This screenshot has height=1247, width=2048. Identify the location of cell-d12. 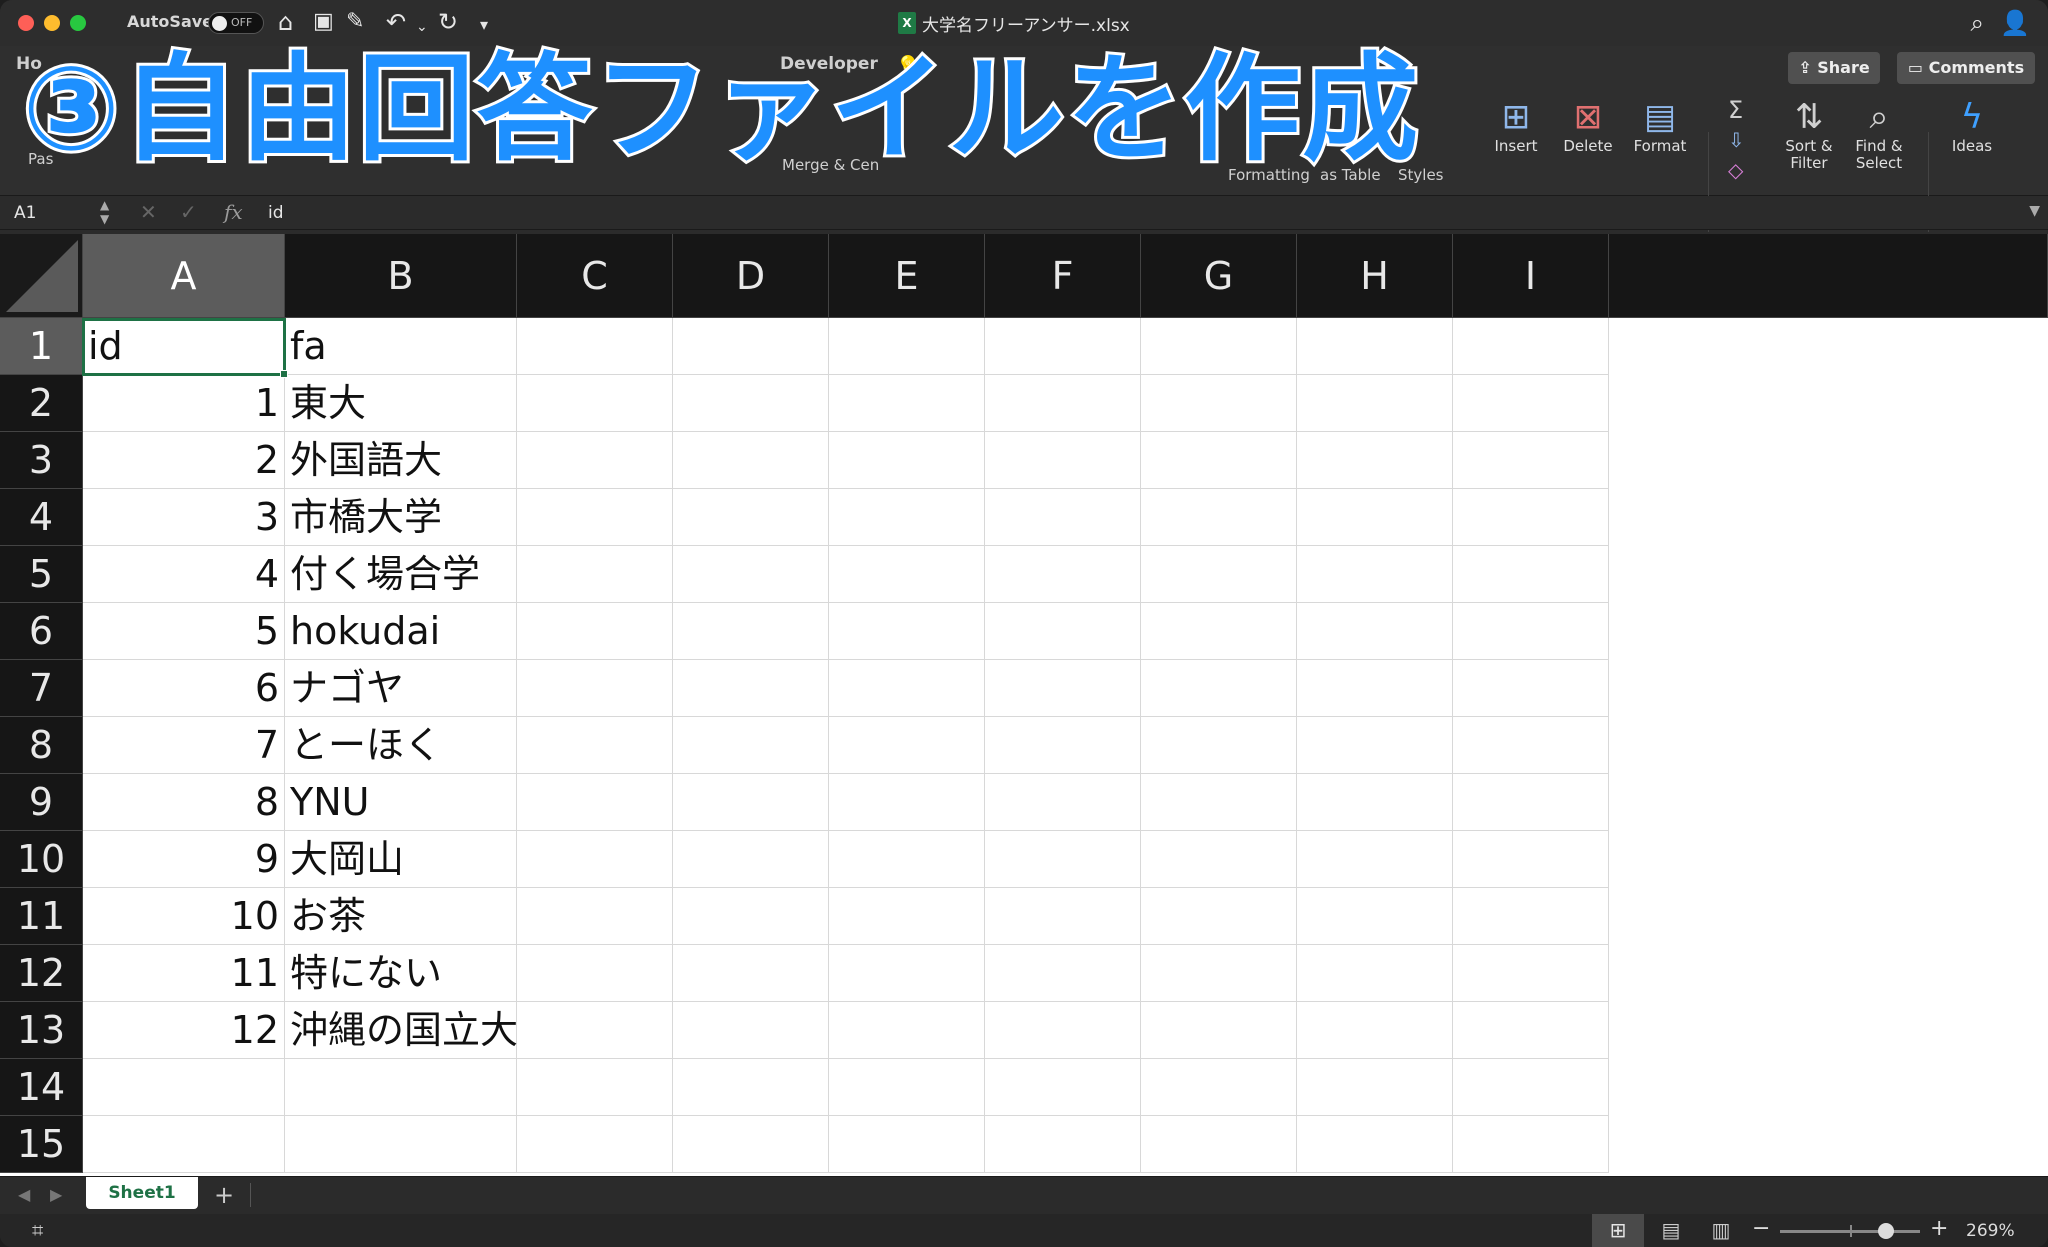
(751, 973).